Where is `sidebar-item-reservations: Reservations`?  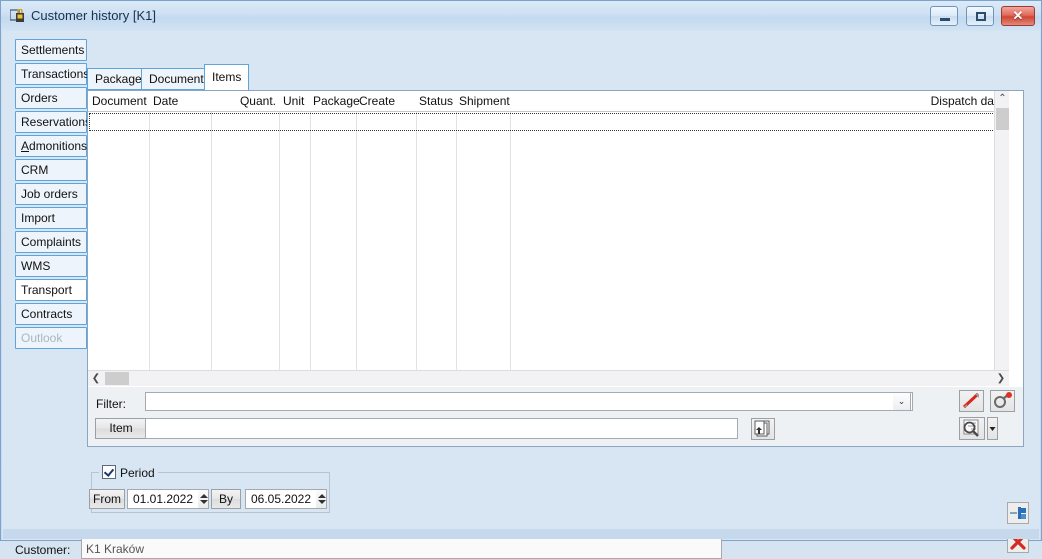
sidebar-item-reservations: Reservations is located at coordinates (53, 122).